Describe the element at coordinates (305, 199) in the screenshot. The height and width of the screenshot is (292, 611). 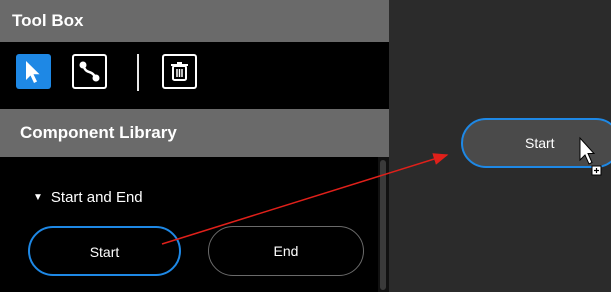
I see `drag-arrow` at that location.